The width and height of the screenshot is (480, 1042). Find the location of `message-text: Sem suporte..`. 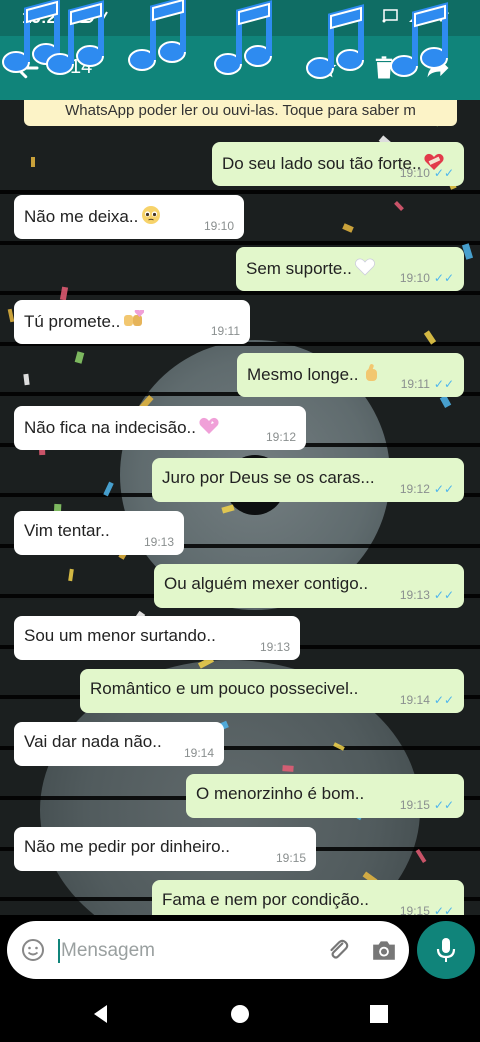

message-text: Sem suporte.. is located at coordinates (299, 269).